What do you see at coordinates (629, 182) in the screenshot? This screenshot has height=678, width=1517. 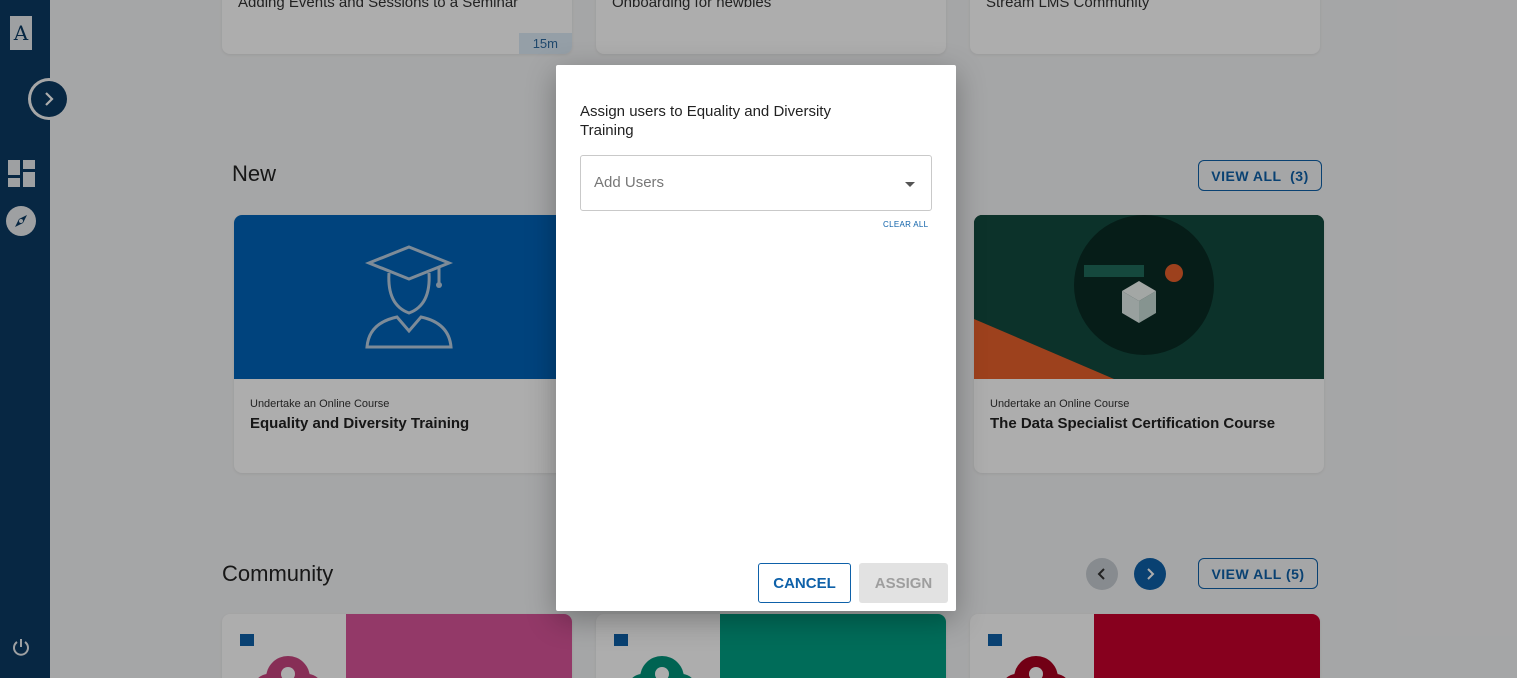 I see `select-placeholder: Add Users` at bounding box center [629, 182].